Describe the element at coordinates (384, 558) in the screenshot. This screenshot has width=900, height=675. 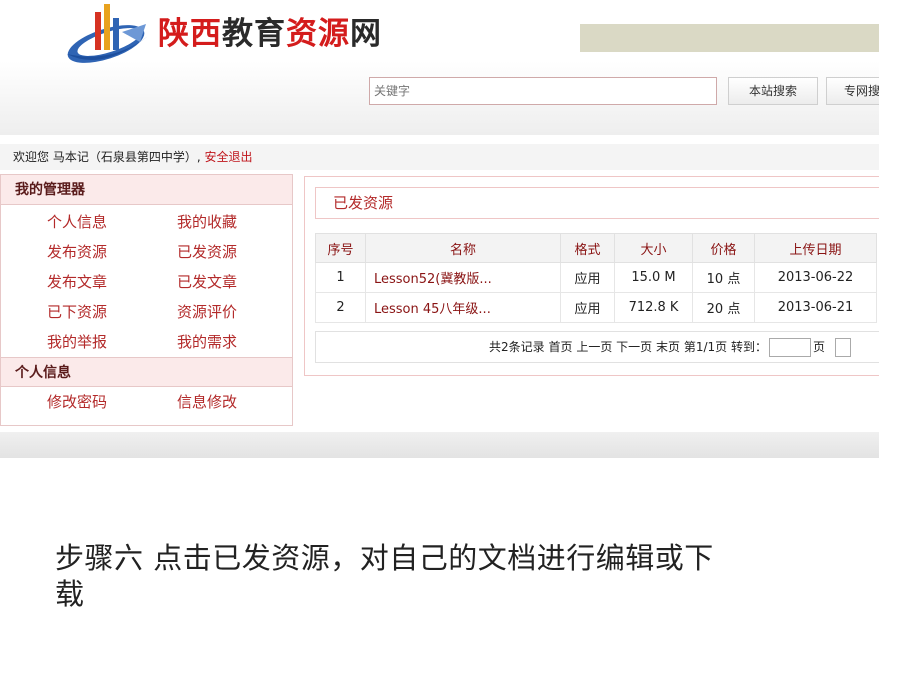
I see `caption-line: 步骤六 点击已发资源，对自己的文档进行编辑或下` at that location.